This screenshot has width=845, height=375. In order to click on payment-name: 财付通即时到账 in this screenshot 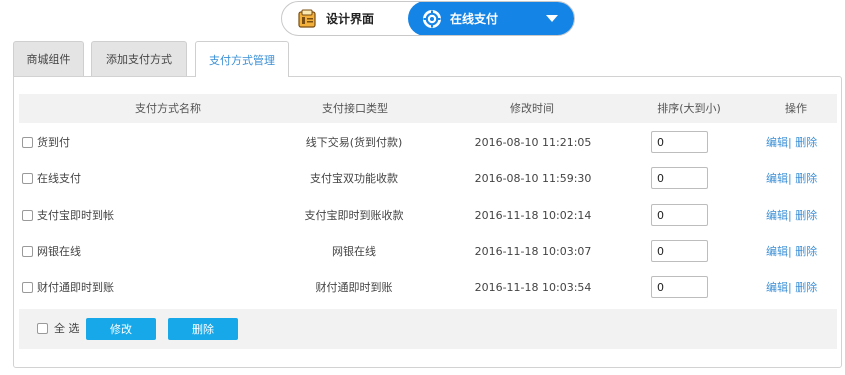, I will do `click(75, 287)`.